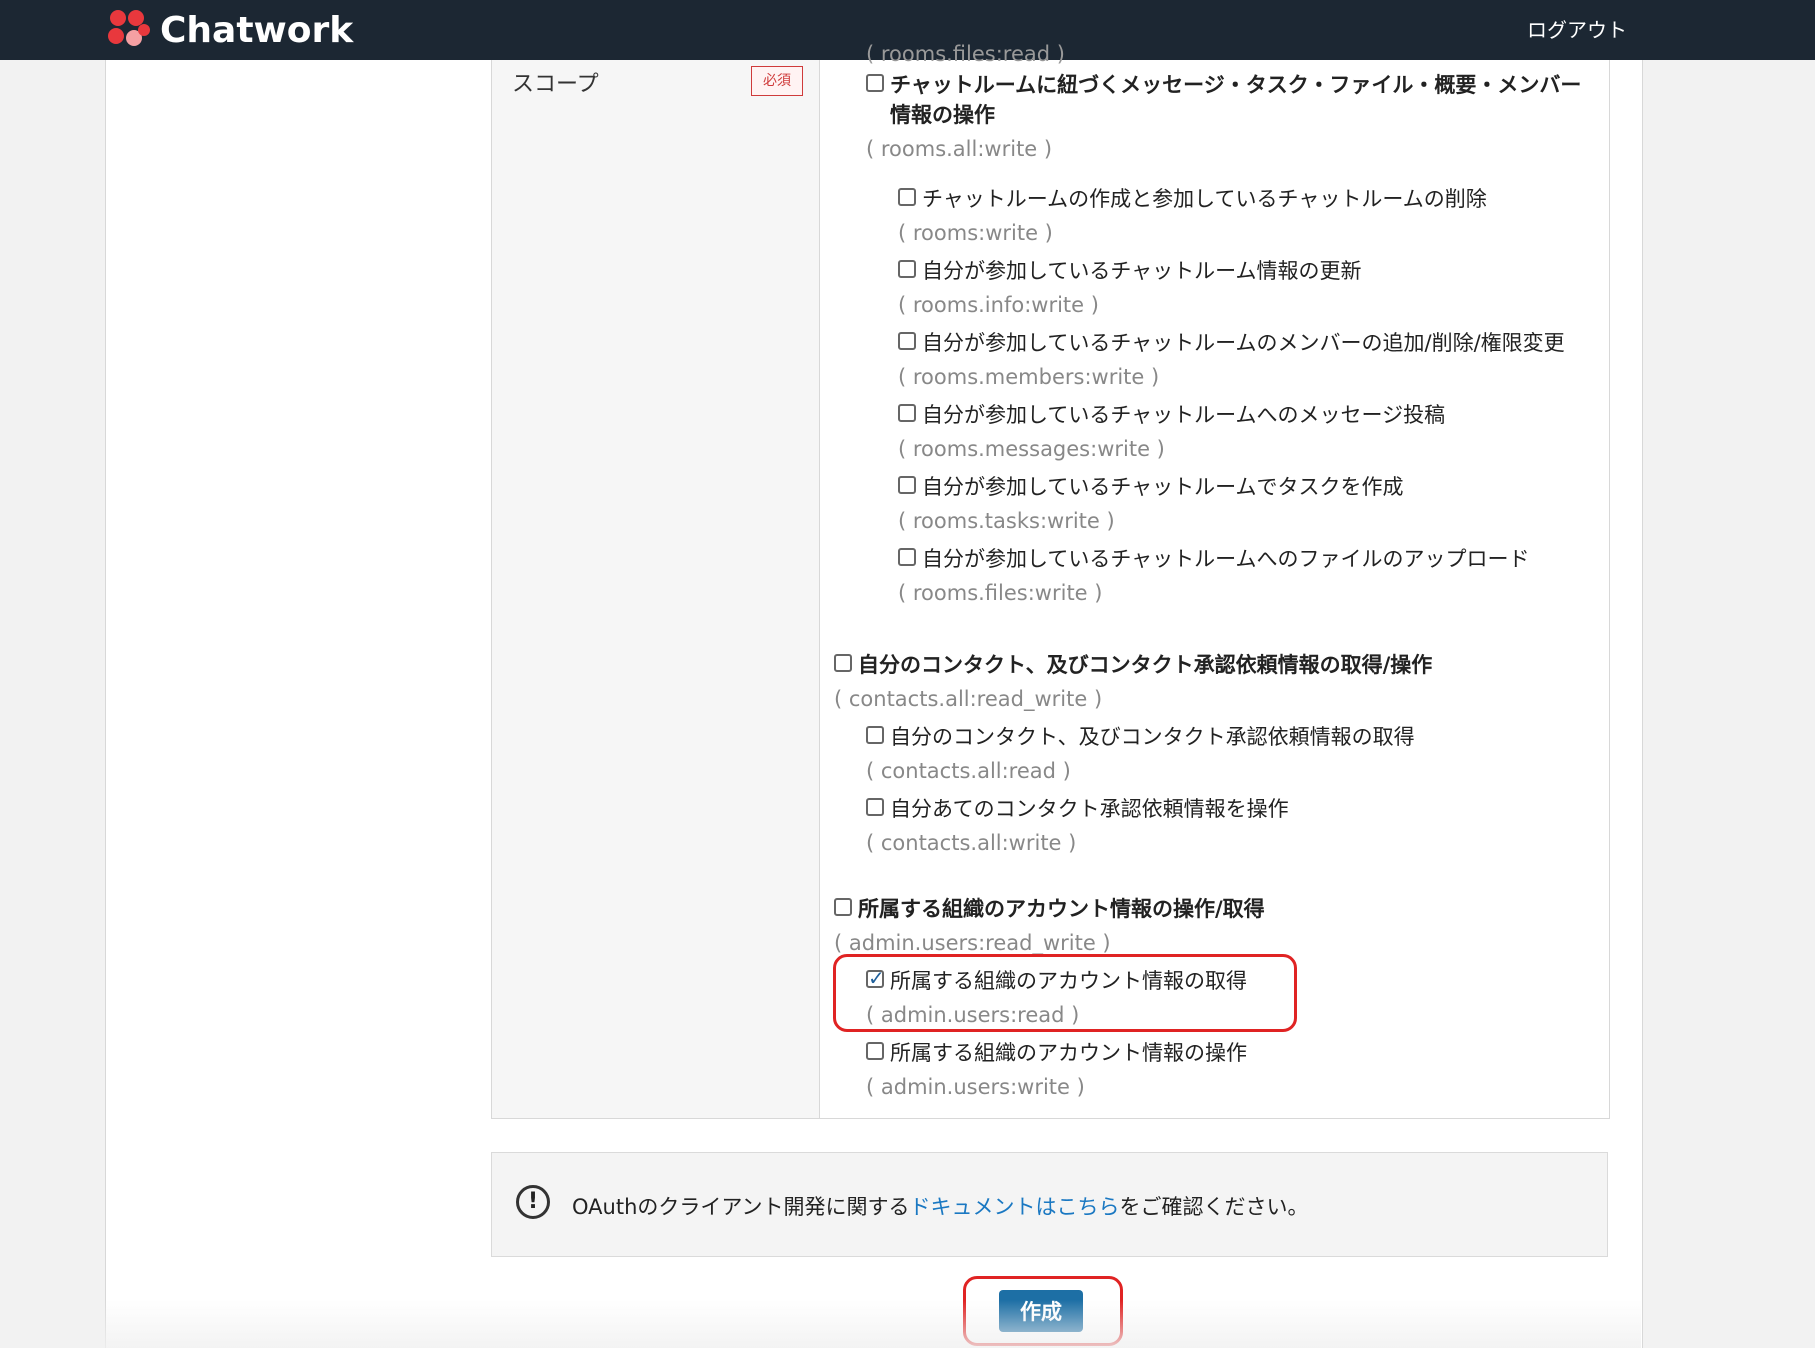 This screenshot has height=1348, width=1815. I want to click on chatwork-logo-icon, so click(129, 28).